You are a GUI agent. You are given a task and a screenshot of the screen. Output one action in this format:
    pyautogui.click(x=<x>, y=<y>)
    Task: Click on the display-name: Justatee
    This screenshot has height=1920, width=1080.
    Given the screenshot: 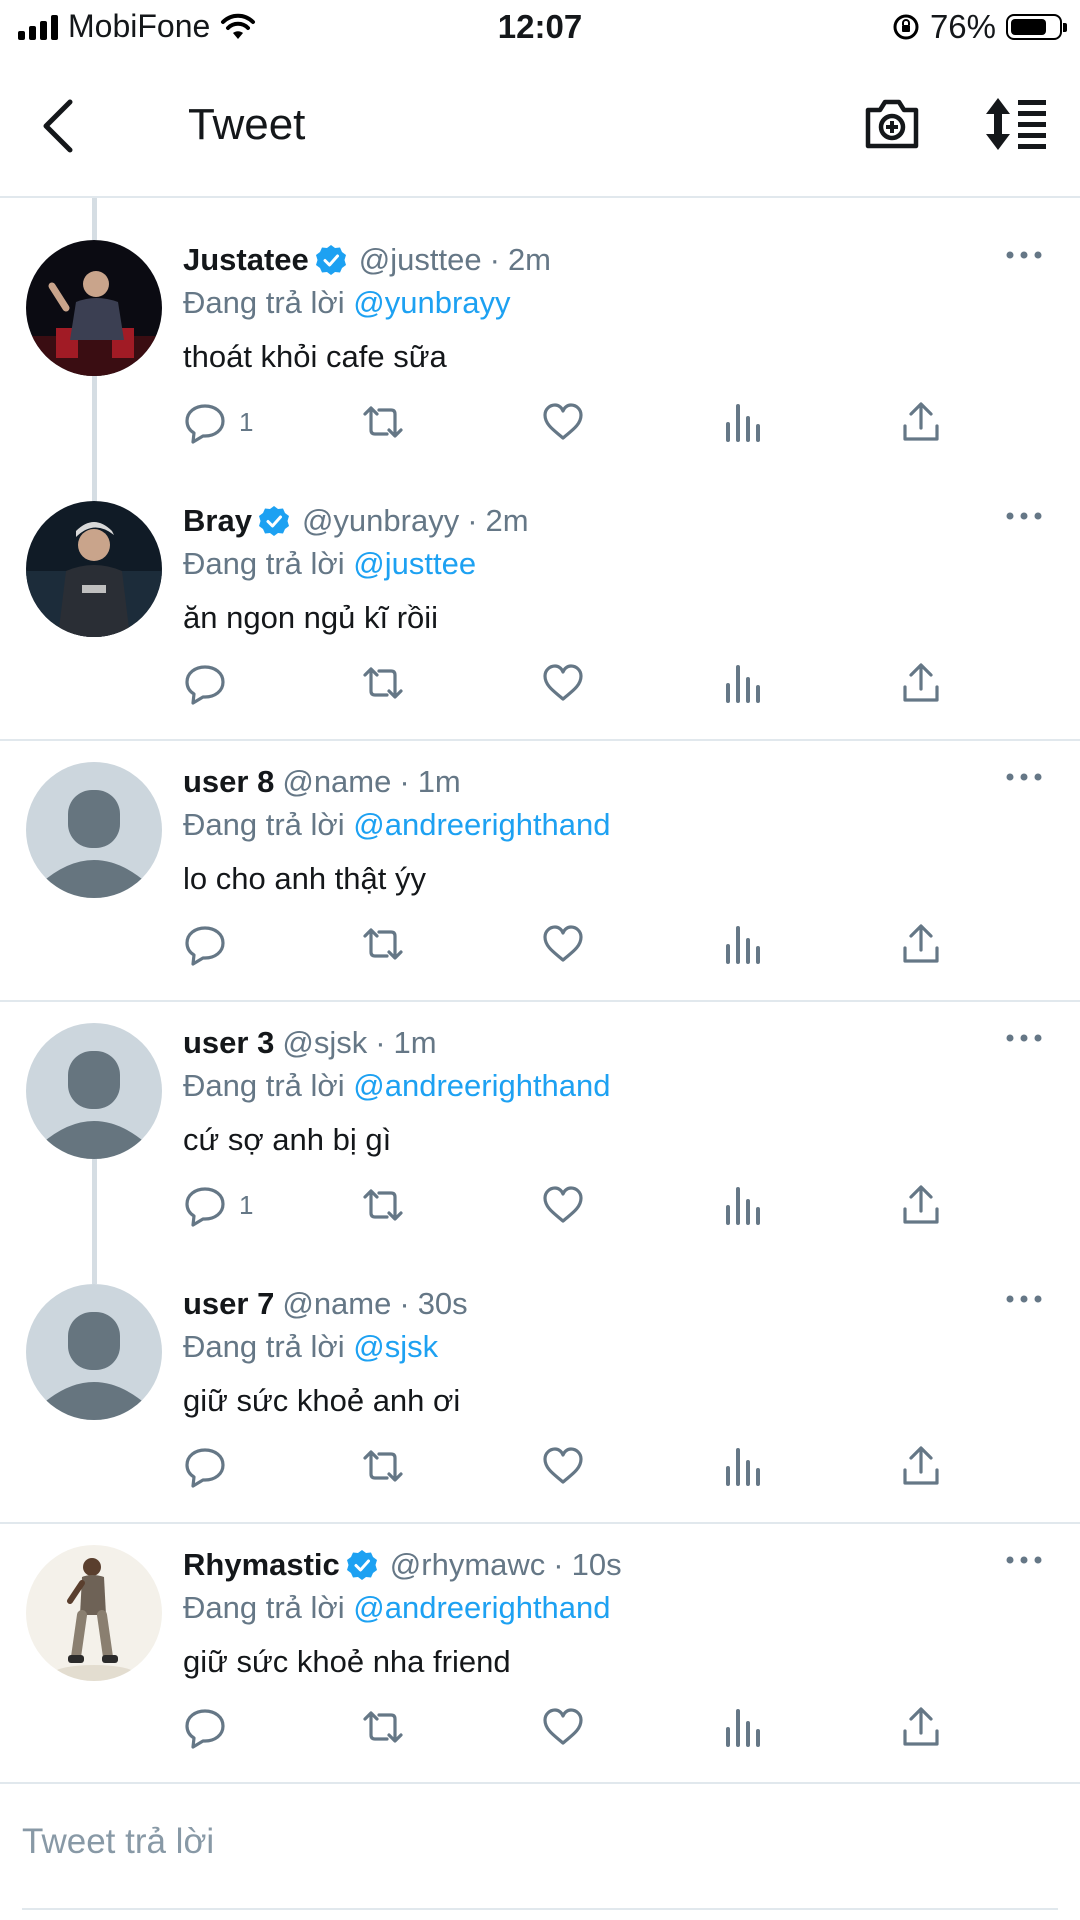 What is the action you would take?
    pyautogui.click(x=246, y=260)
    